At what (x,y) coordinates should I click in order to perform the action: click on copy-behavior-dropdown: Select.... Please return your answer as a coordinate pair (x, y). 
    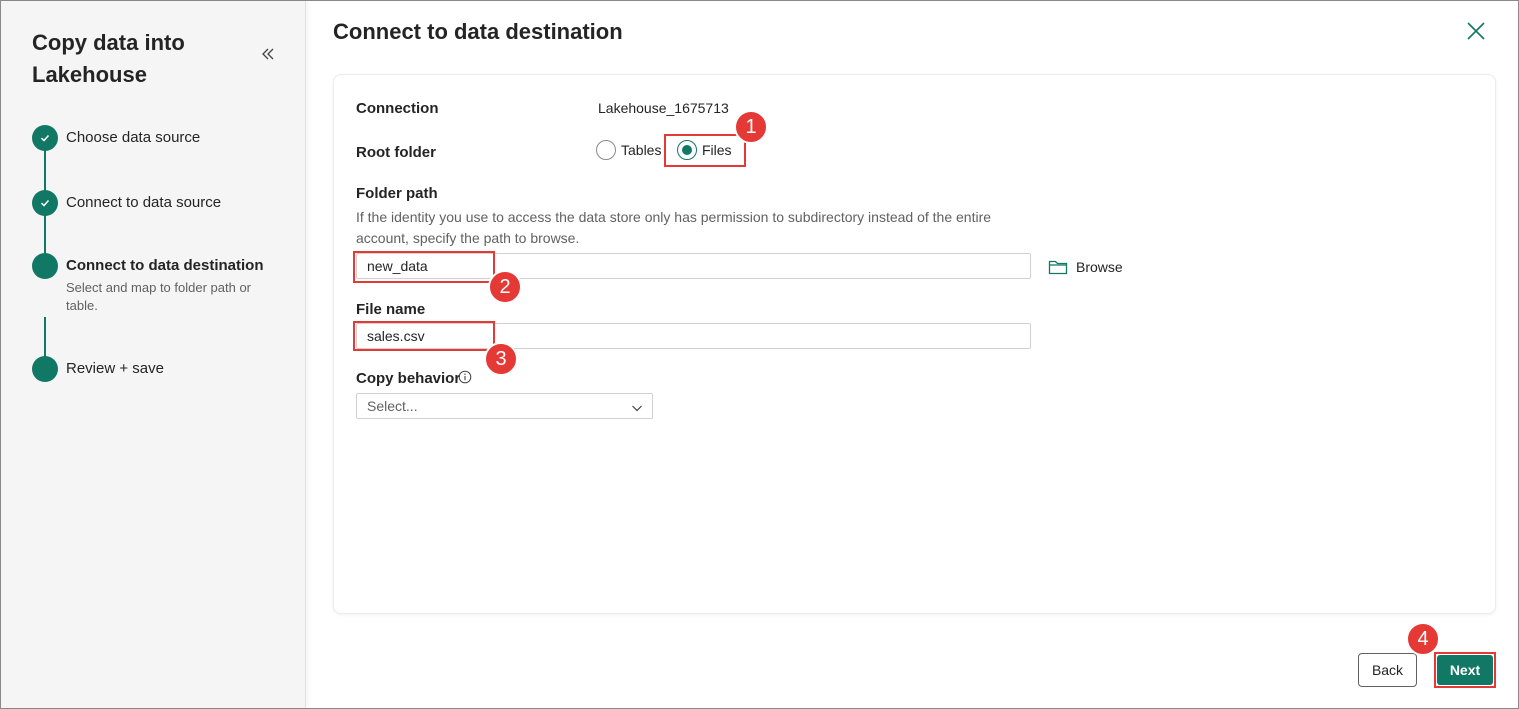
    Looking at the image, I should click on (504, 406).